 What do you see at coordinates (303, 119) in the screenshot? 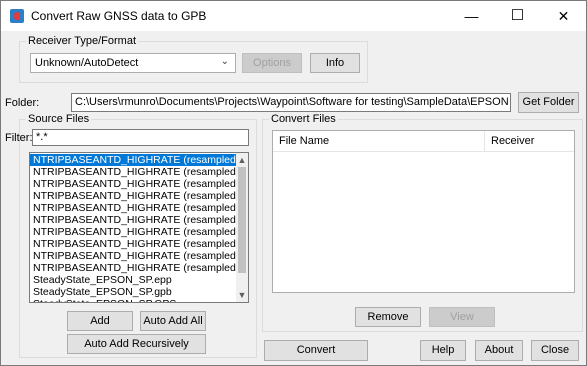
I see `convert-files-group-label: Convert Files` at bounding box center [303, 119].